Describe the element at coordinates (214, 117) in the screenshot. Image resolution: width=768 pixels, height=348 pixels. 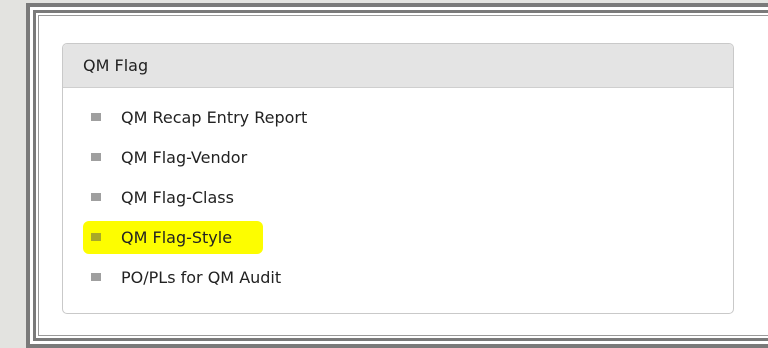
I see `menu-item-label: QM Recap Entry Report` at that location.